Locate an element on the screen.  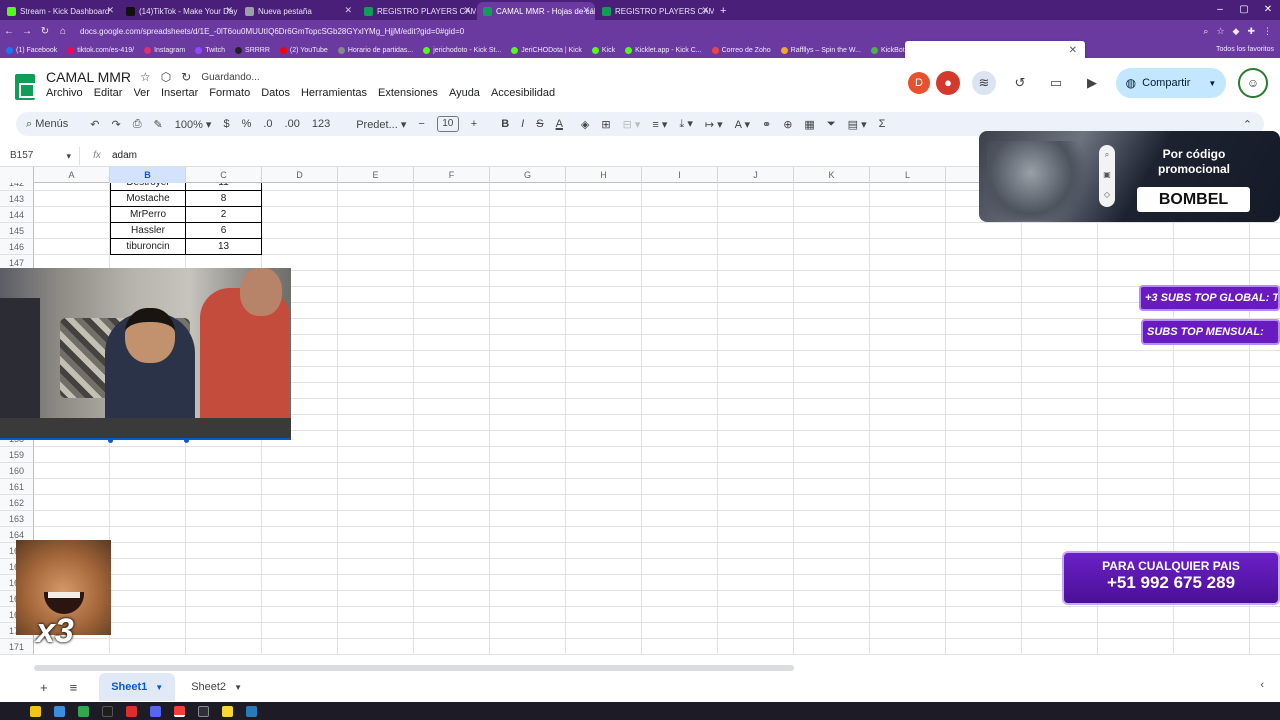
browser-tab: Stream - Kick Dashboard ✕ is located at coordinates (60, 11).